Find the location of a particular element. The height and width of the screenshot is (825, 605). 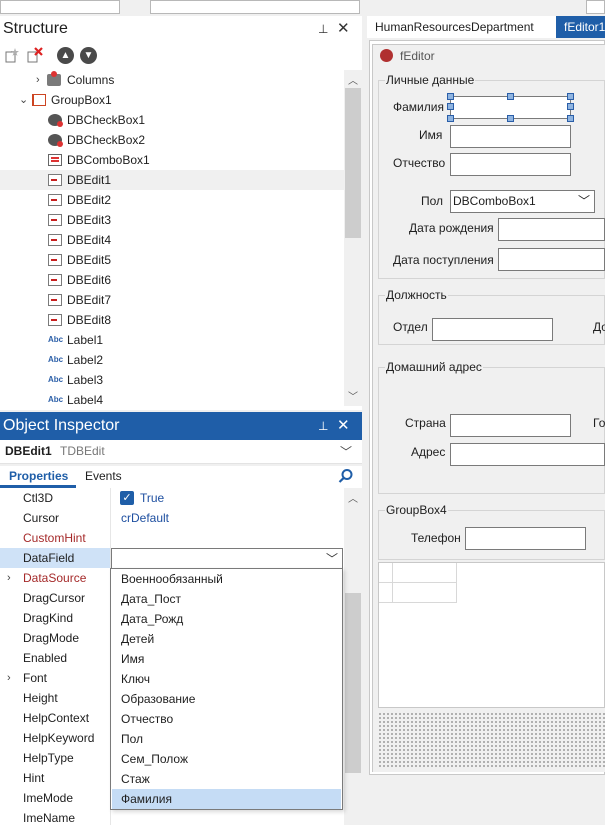

checkbox-checked-icon: ✓ is located at coordinates (127, 498).